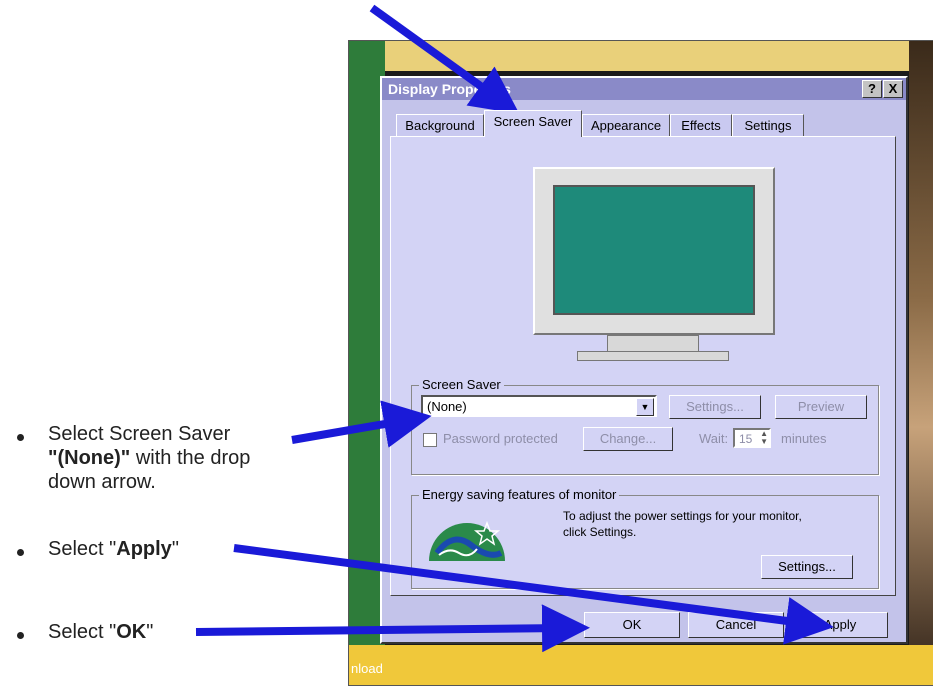  Describe the element at coordinates (461, 384) in the screenshot. I see `screen-saver-group-label: Screen Saver` at that location.